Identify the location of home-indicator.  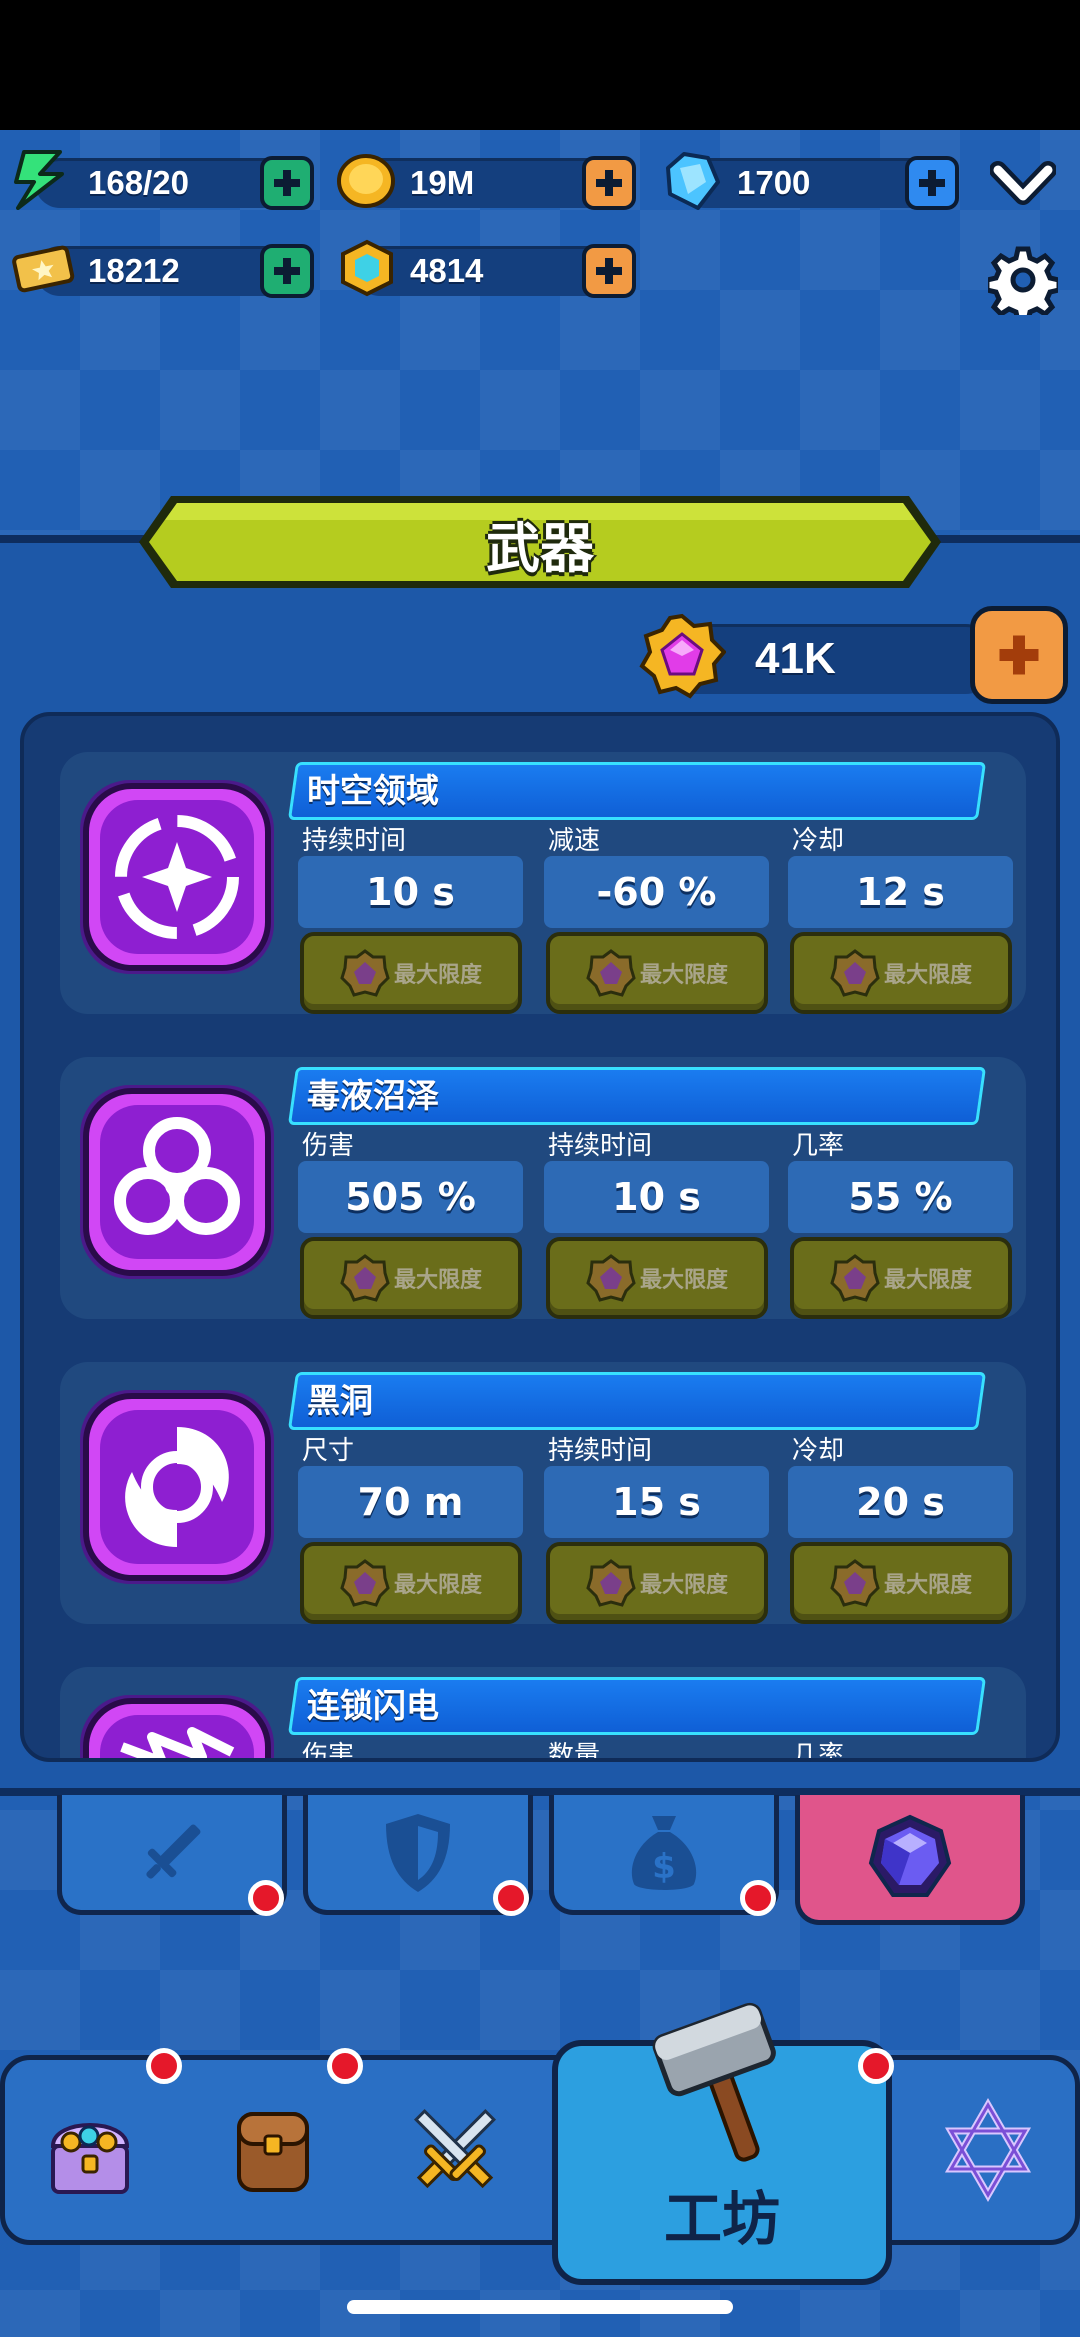
(540, 2307).